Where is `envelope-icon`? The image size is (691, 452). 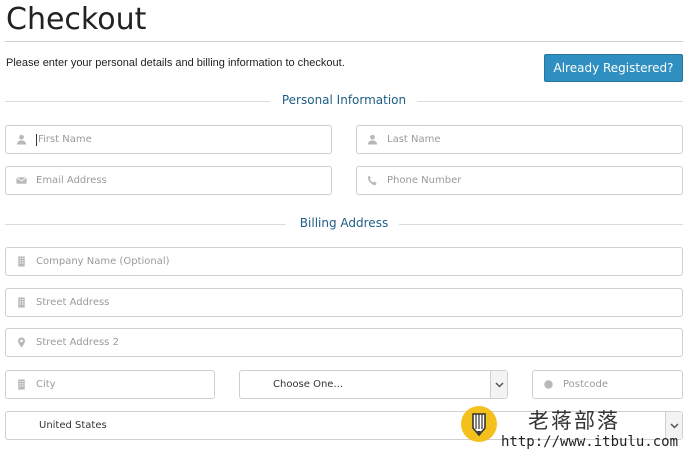 envelope-icon is located at coordinates (21, 180).